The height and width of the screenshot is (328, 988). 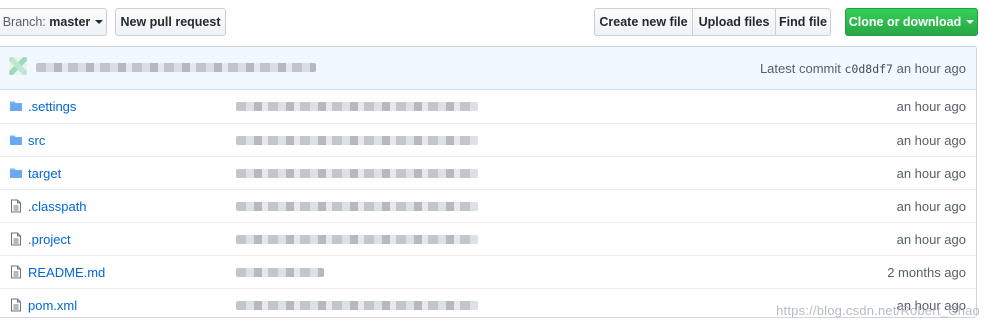 I want to click on file-row: .settings an hour ago, so click(x=488, y=106).